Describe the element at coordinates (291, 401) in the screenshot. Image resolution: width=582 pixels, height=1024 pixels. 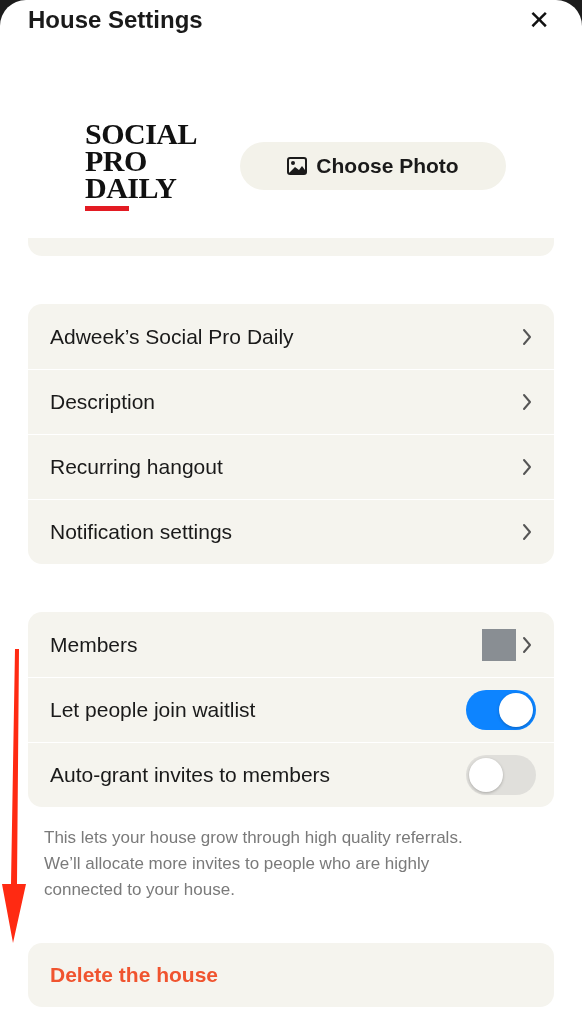
I see `settings-row: Description` at that location.